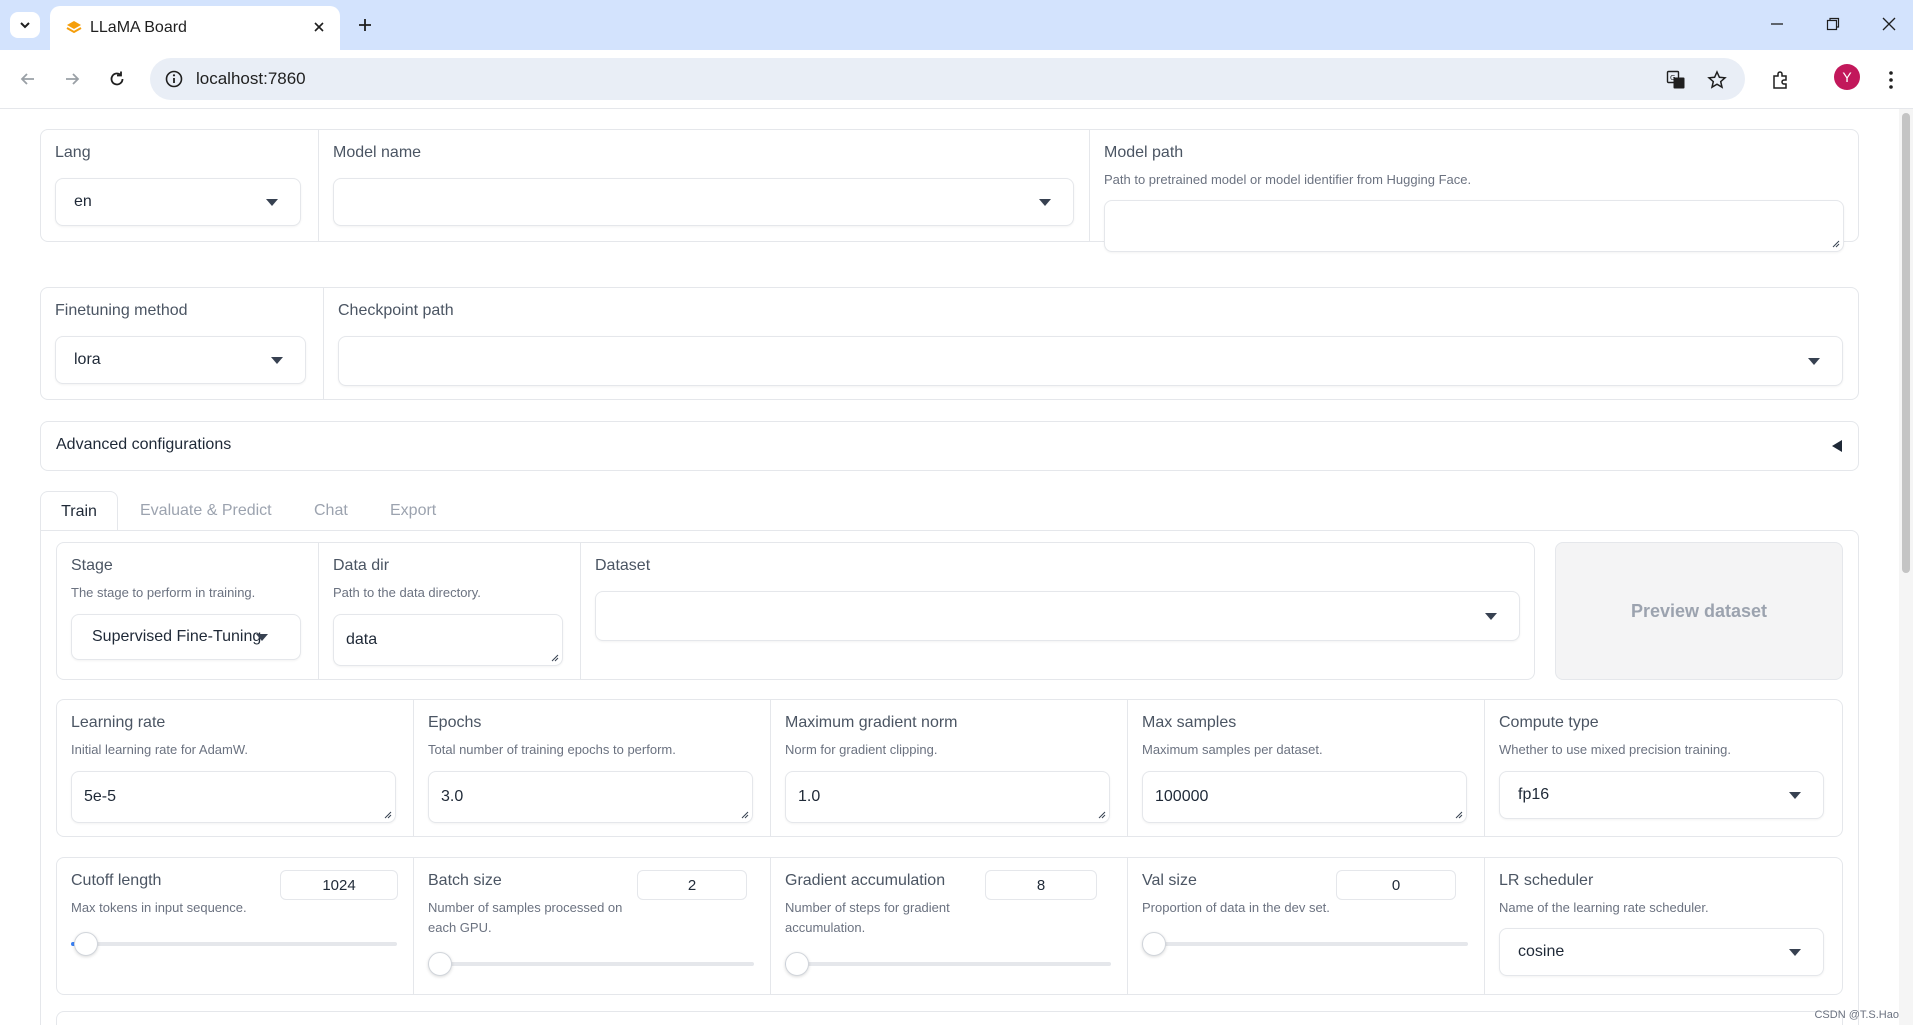  What do you see at coordinates (144, 444) in the screenshot?
I see `advanced-config-label: Advanced configurations` at bounding box center [144, 444].